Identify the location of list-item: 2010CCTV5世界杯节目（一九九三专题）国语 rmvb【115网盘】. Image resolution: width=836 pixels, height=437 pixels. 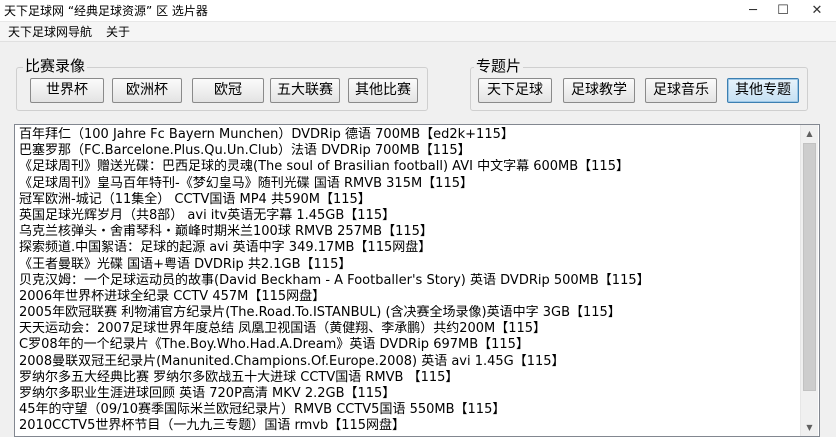
(410, 426).